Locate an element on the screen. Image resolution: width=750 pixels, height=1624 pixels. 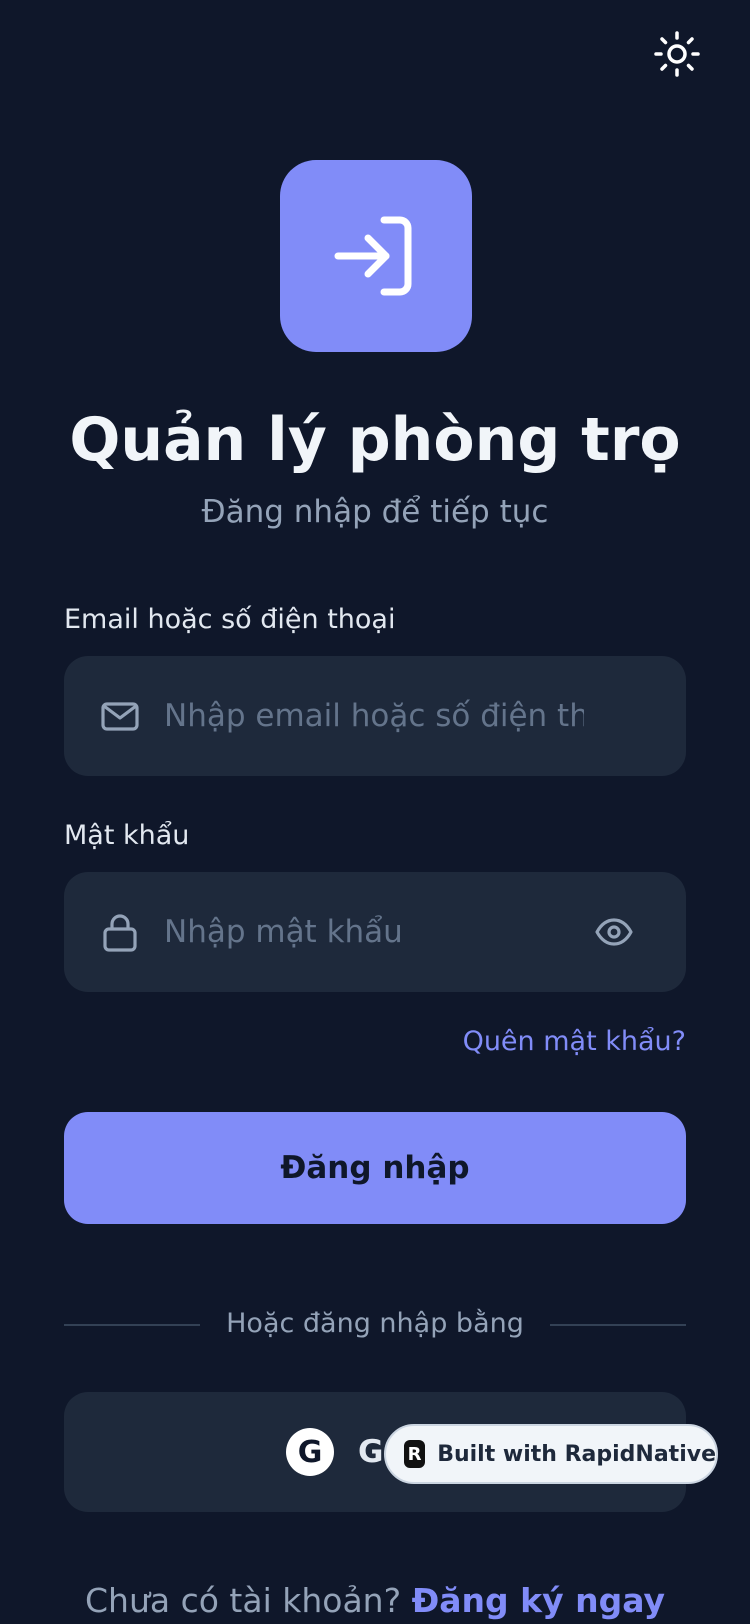
lock-icon is located at coordinates (120, 933).